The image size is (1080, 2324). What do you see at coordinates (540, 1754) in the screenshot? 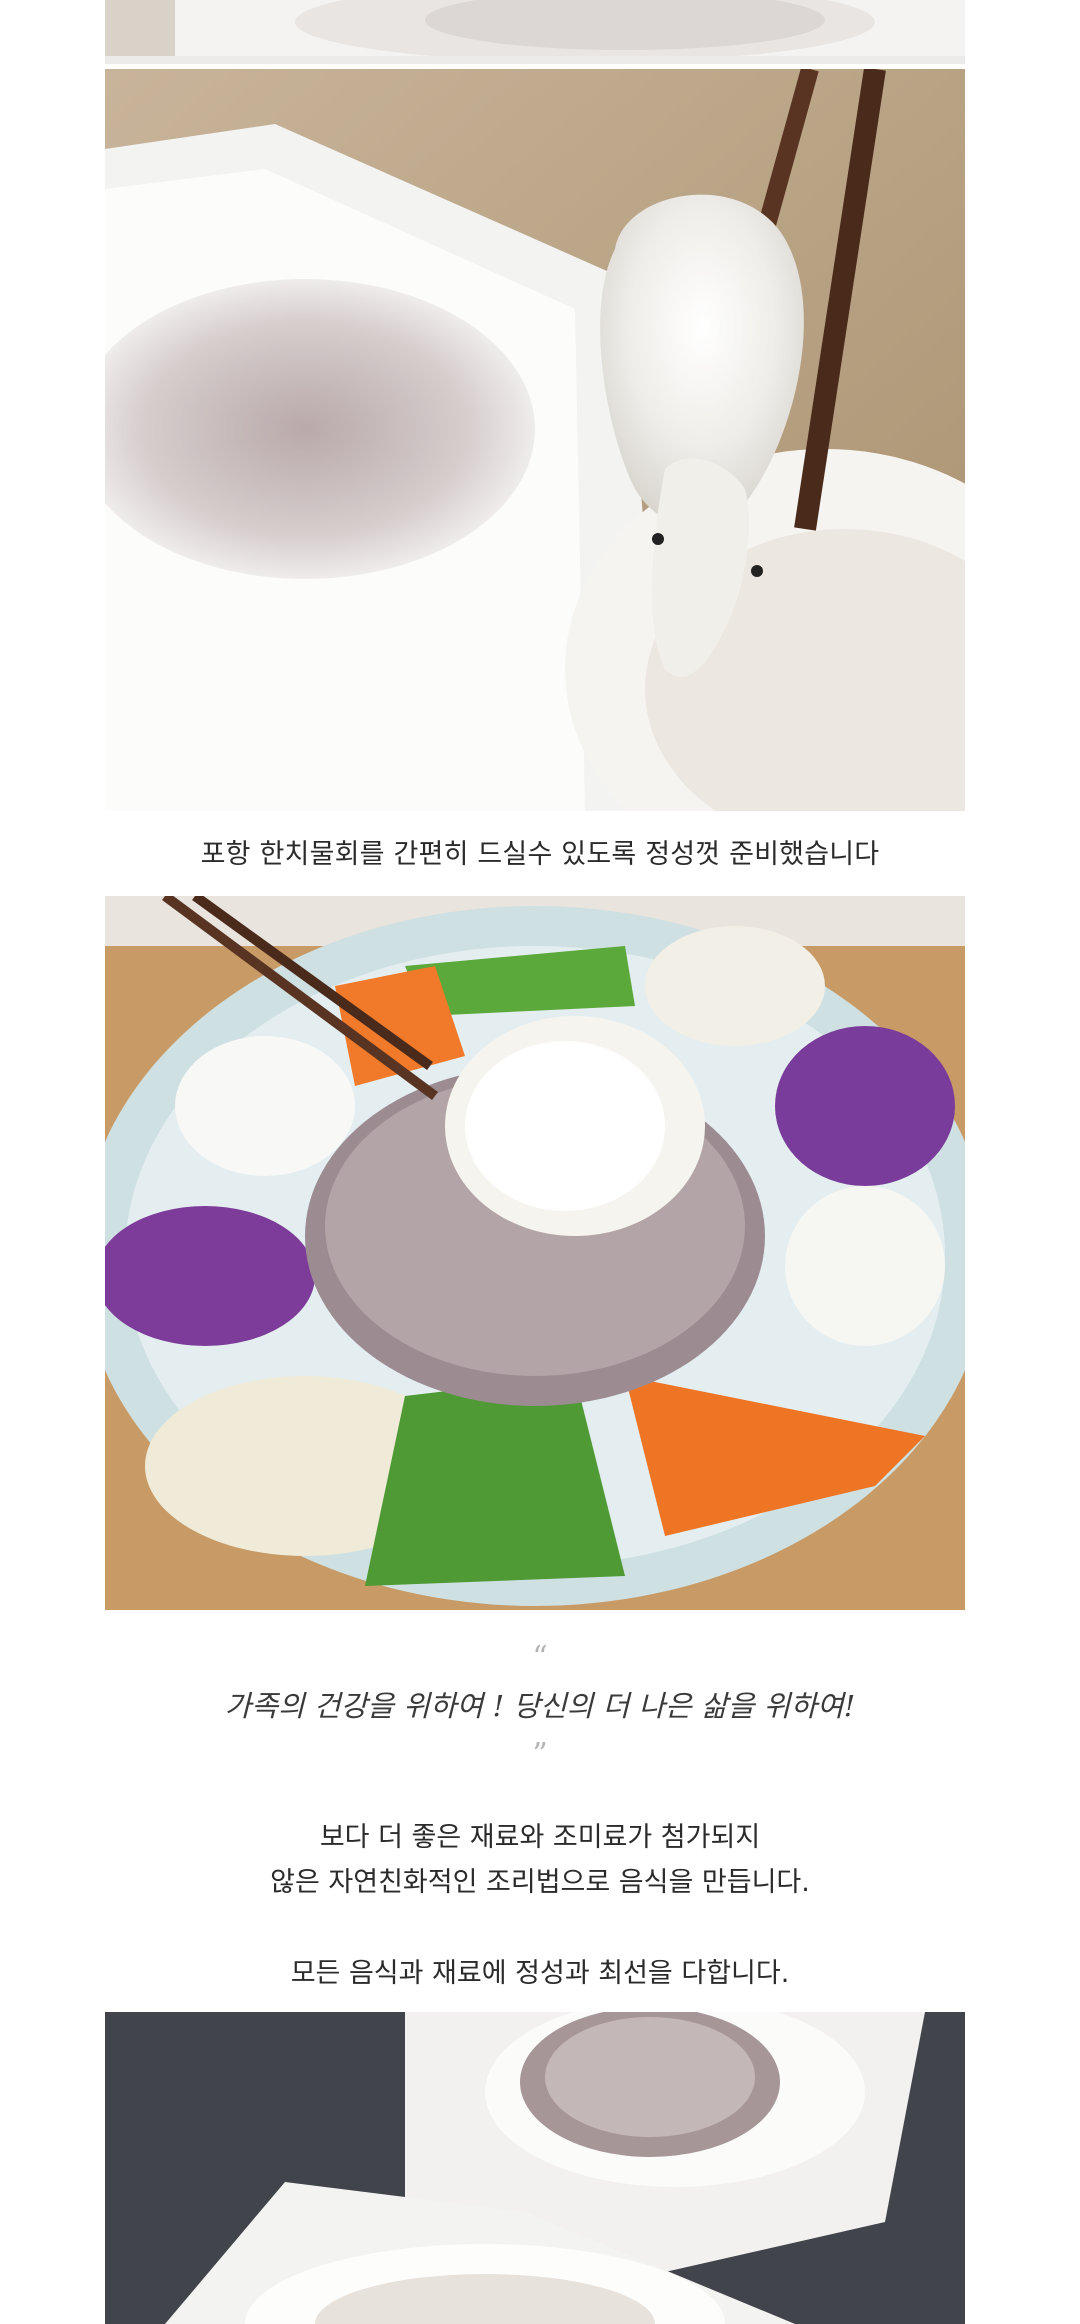
I see `quote-close-mark: ”` at bounding box center [540, 1754].